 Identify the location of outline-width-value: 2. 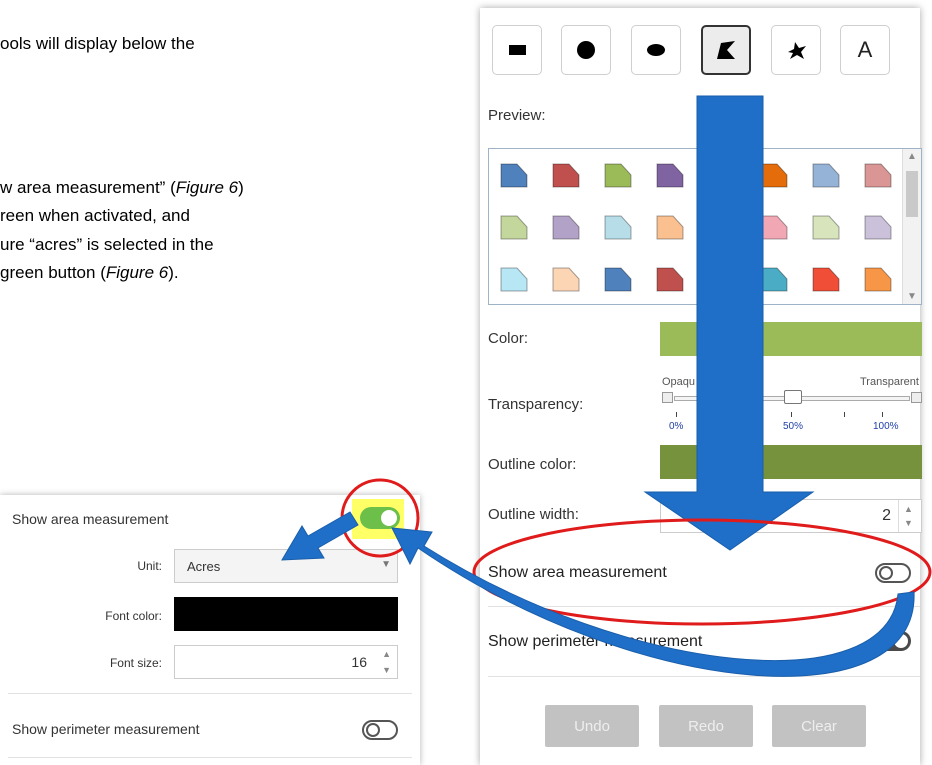
(886, 515).